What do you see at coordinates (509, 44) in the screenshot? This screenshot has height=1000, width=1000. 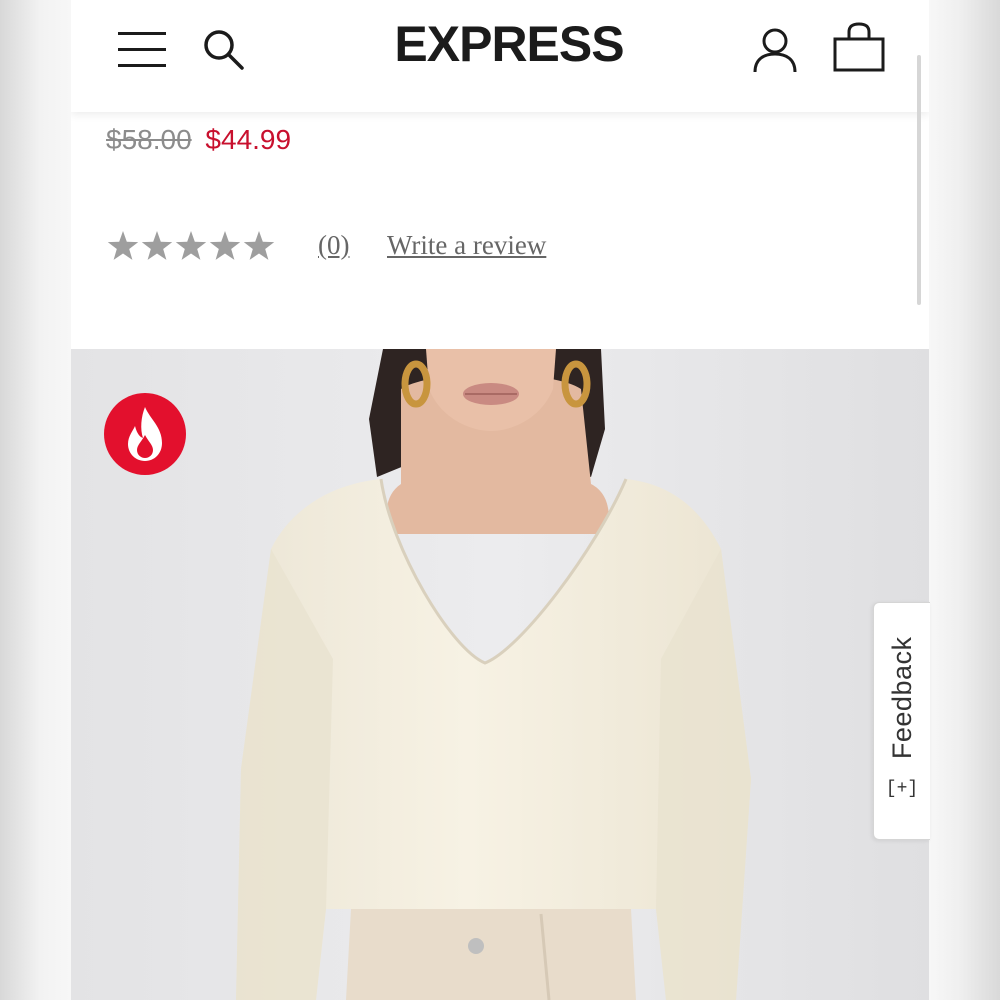 I see `express-logo: EXPRESS` at bounding box center [509, 44].